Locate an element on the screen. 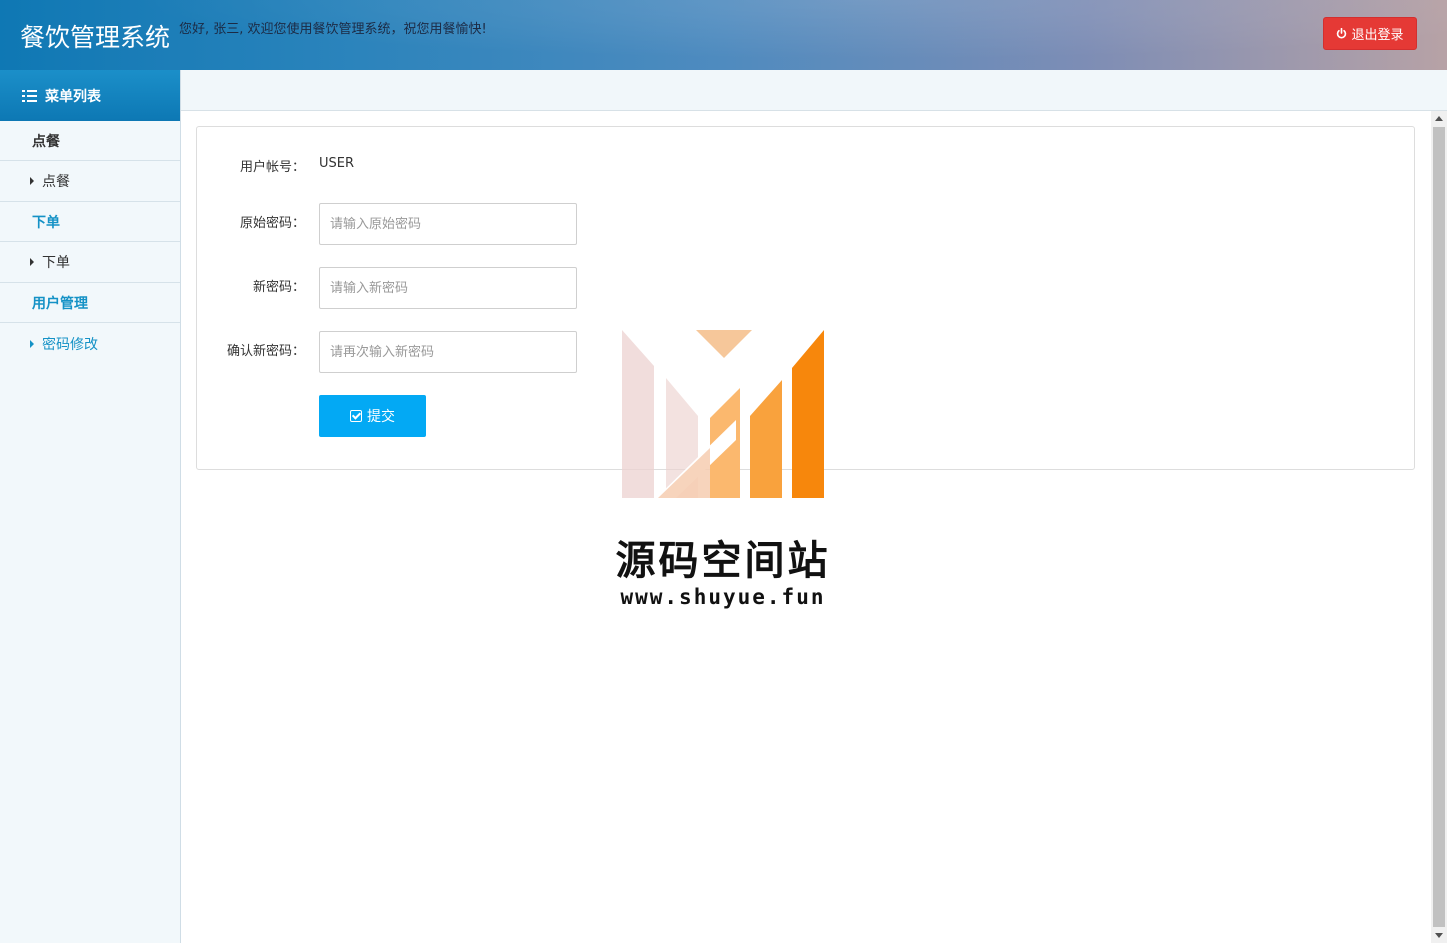 This screenshot has width=1447, height=943. menu-title: 菜单列表 is located at coordinates (73, 96).